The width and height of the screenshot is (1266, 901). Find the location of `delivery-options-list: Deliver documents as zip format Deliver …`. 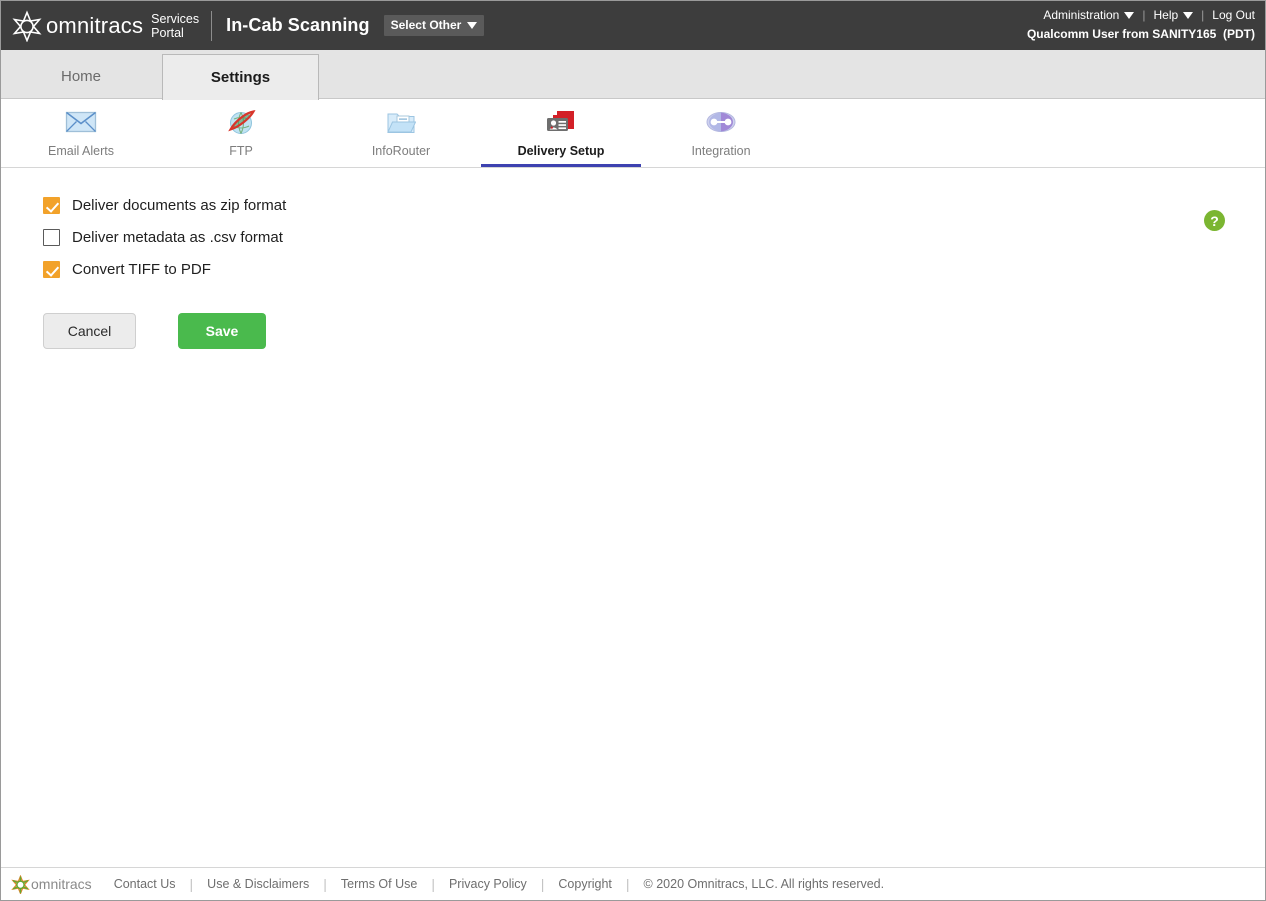

delivery-options-list: Deliver documents as zip format Deliver … is located at coordinates (164, 237).